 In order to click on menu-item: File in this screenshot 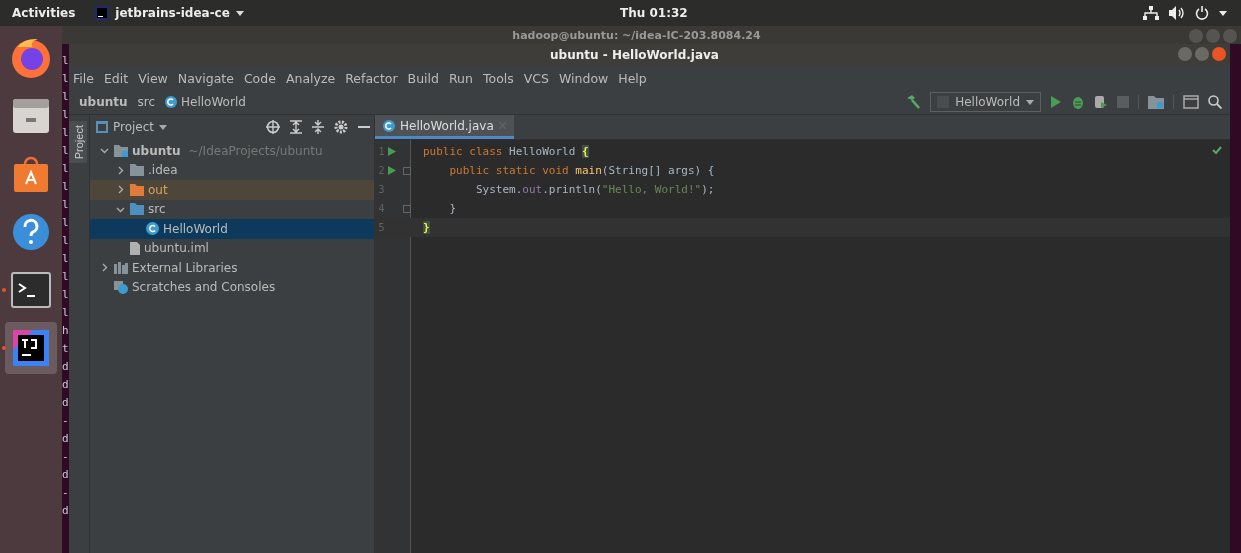, I will do `click(83, 78)`.